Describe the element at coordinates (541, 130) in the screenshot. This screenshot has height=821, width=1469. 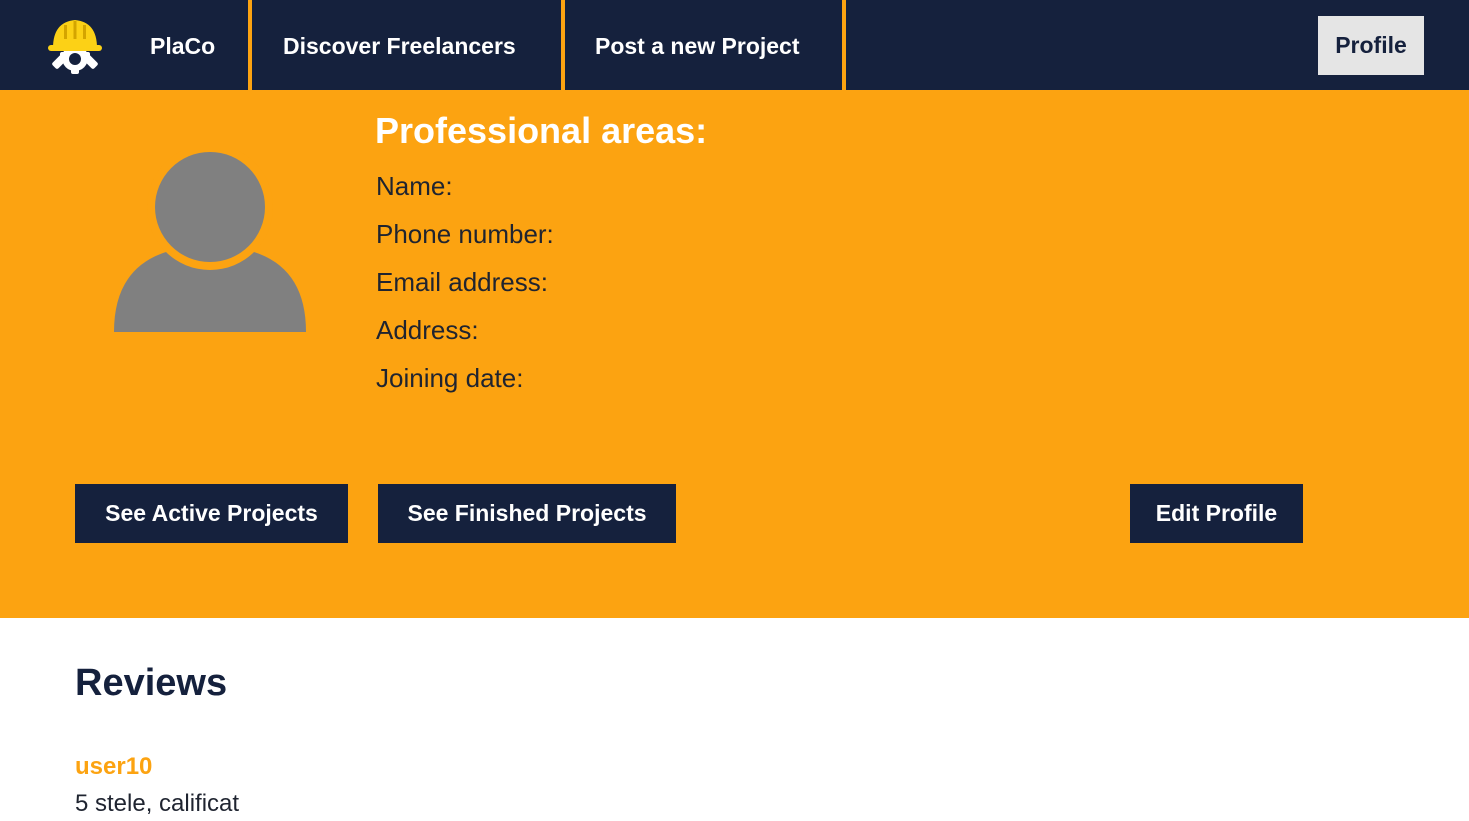
I see `professional-areas-title: Professional areas:` at that location.